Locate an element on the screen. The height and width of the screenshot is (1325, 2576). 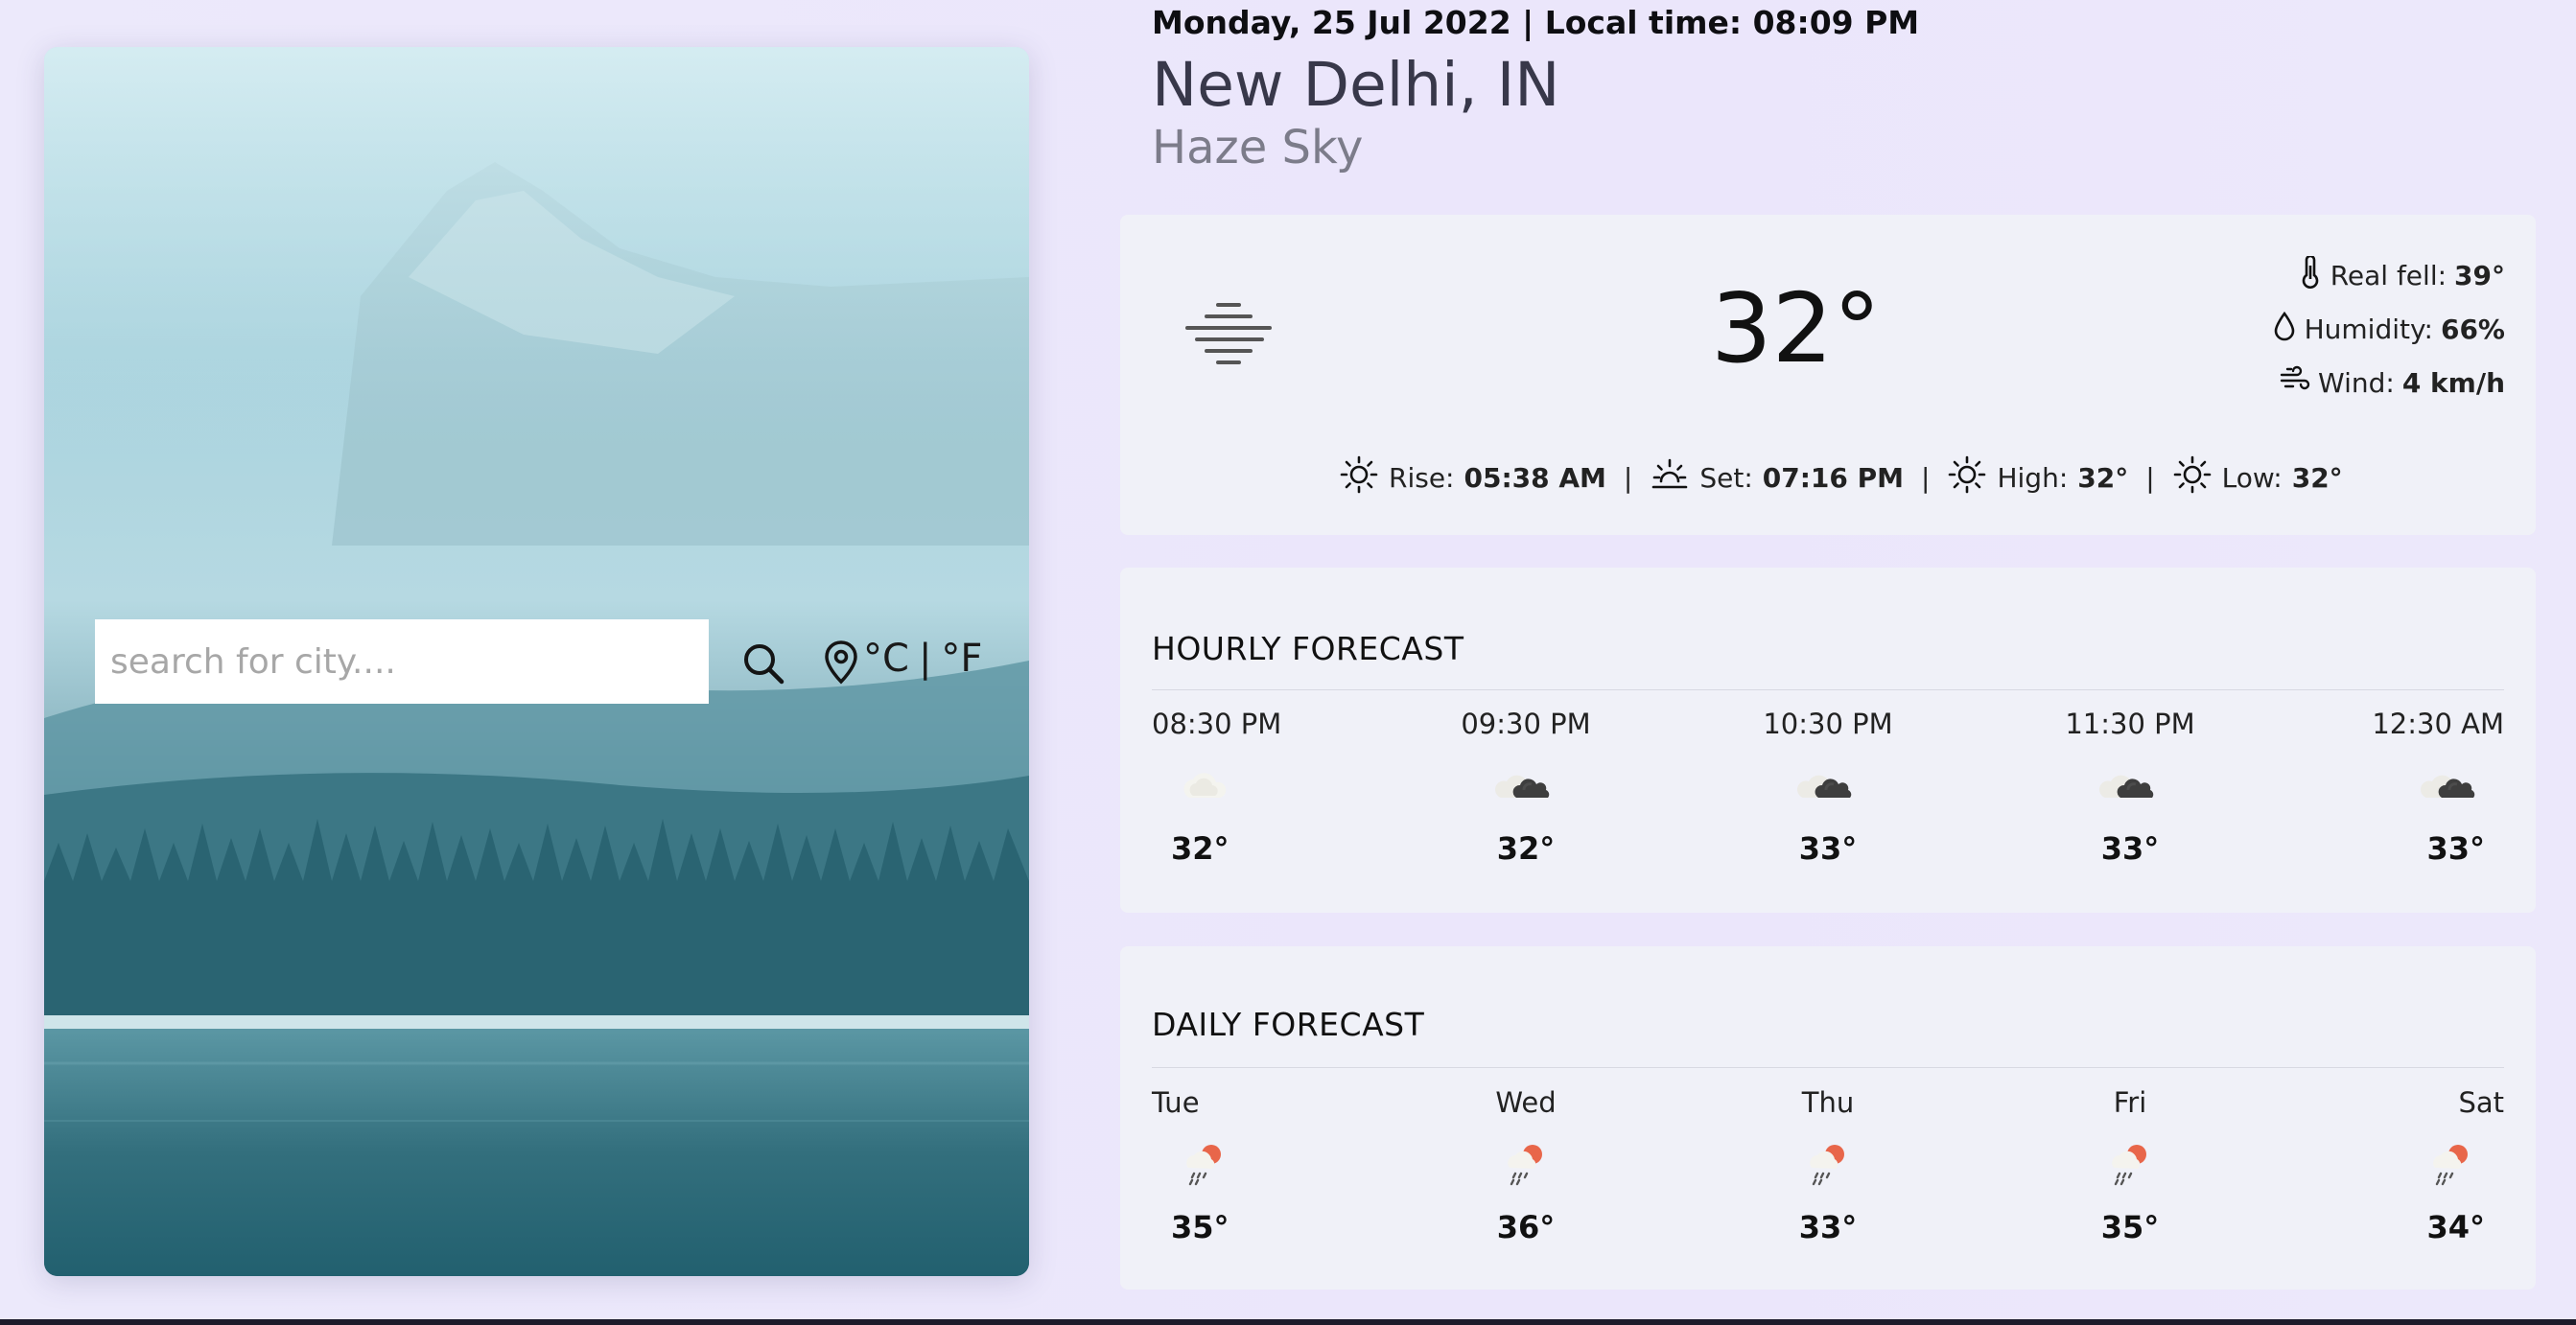
real-feel-stat: Real fell: 39° is located at coordinates (2401, 274).